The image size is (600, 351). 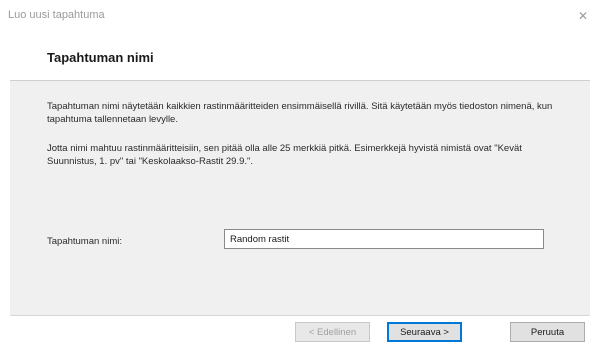 I want to click on close-icon: ✕, so click(x=583, y=16).